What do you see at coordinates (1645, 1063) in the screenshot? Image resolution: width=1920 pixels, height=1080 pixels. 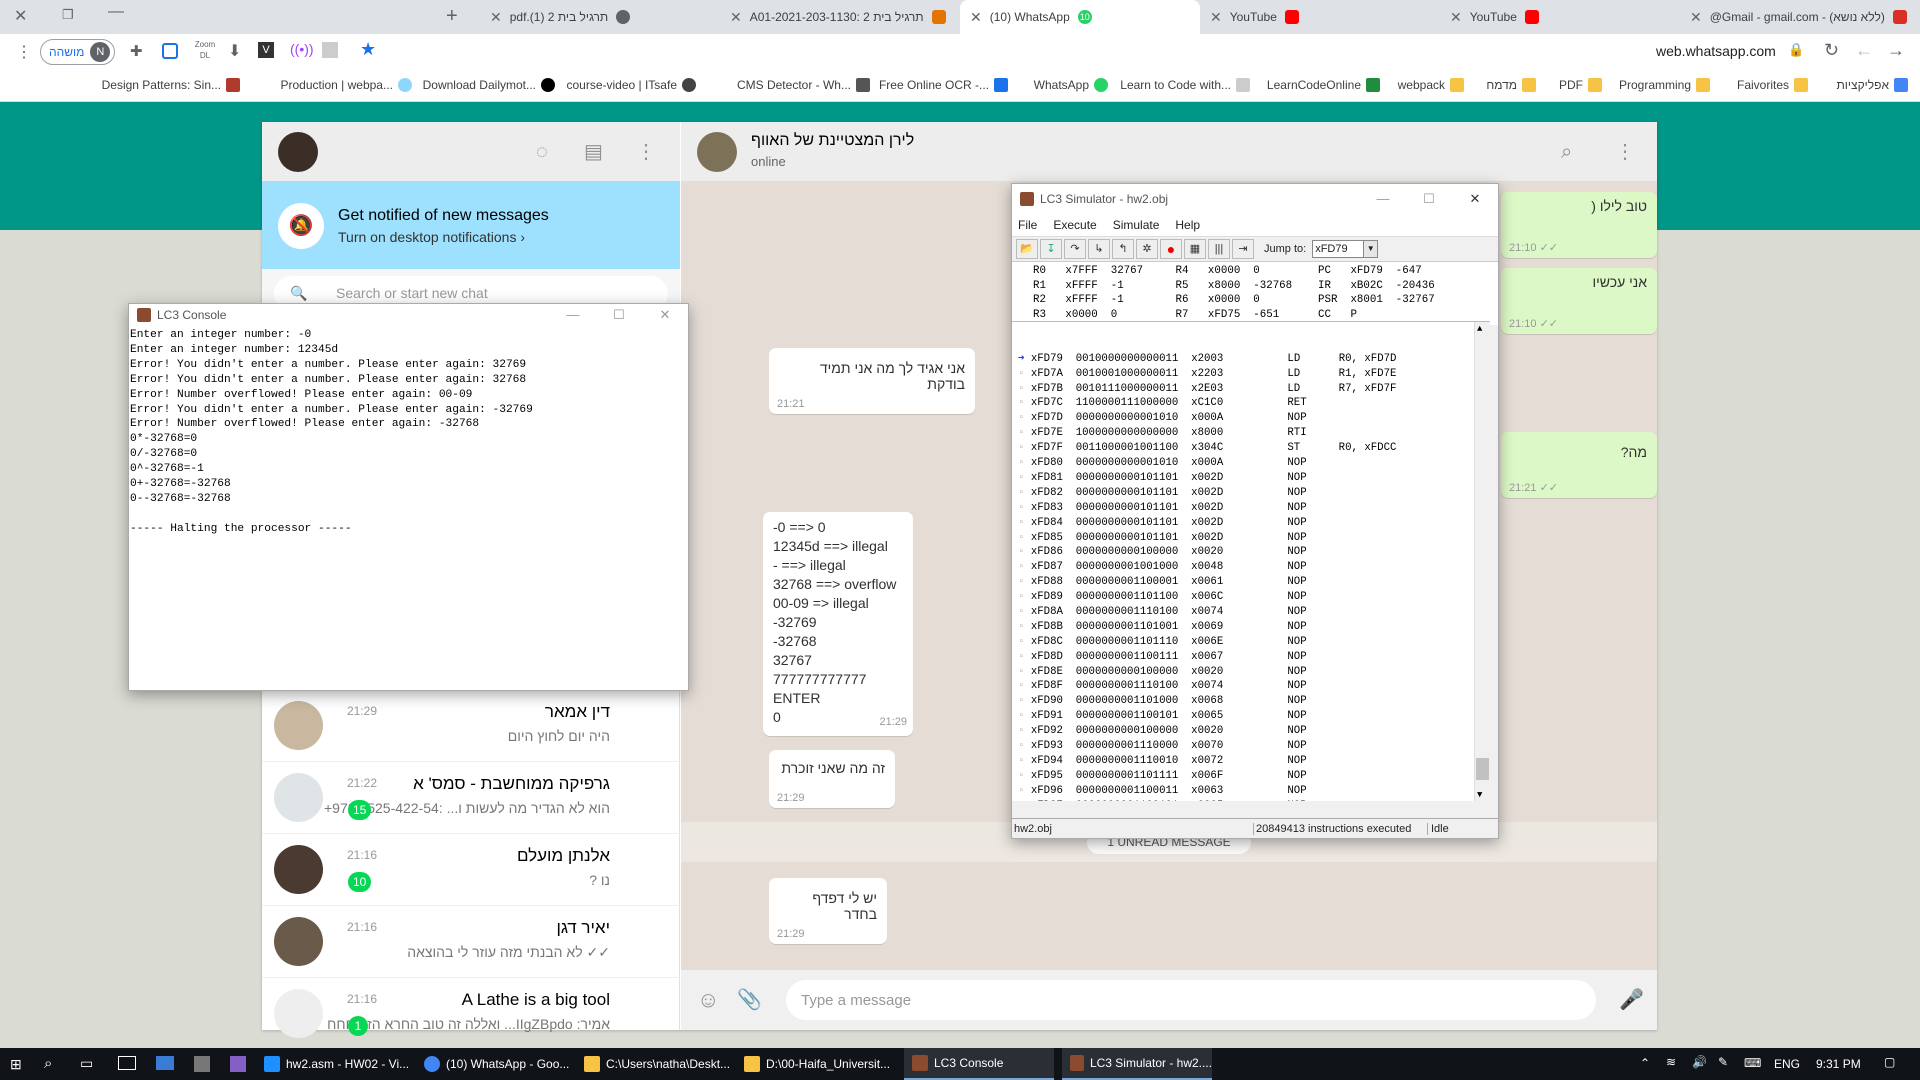 I see `chevron-up-icon: ⌃` at bounding box center [1645, 1063].